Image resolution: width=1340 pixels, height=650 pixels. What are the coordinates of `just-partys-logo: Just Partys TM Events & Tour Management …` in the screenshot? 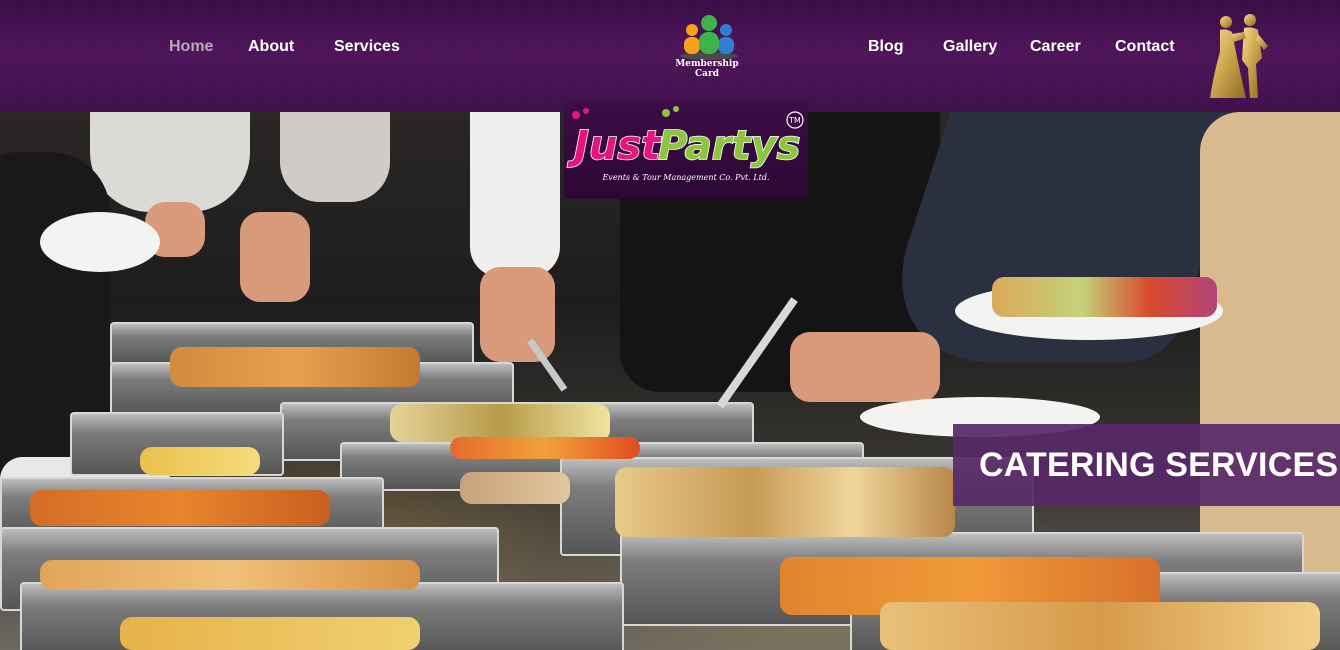 It's located at (686, 151).